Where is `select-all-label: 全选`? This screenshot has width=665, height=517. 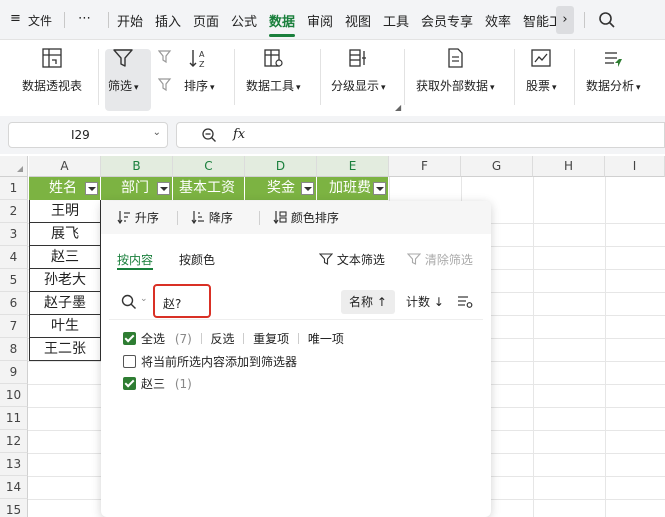
select-all-label: 全选 is located at coordinates (153, 339).